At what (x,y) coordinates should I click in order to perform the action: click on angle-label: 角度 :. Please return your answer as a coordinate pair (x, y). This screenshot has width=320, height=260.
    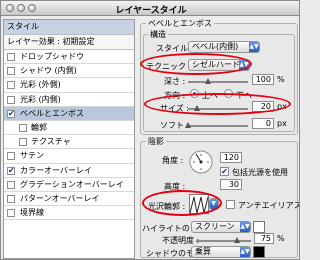
    Looking at the image, I should click on (173, 160).